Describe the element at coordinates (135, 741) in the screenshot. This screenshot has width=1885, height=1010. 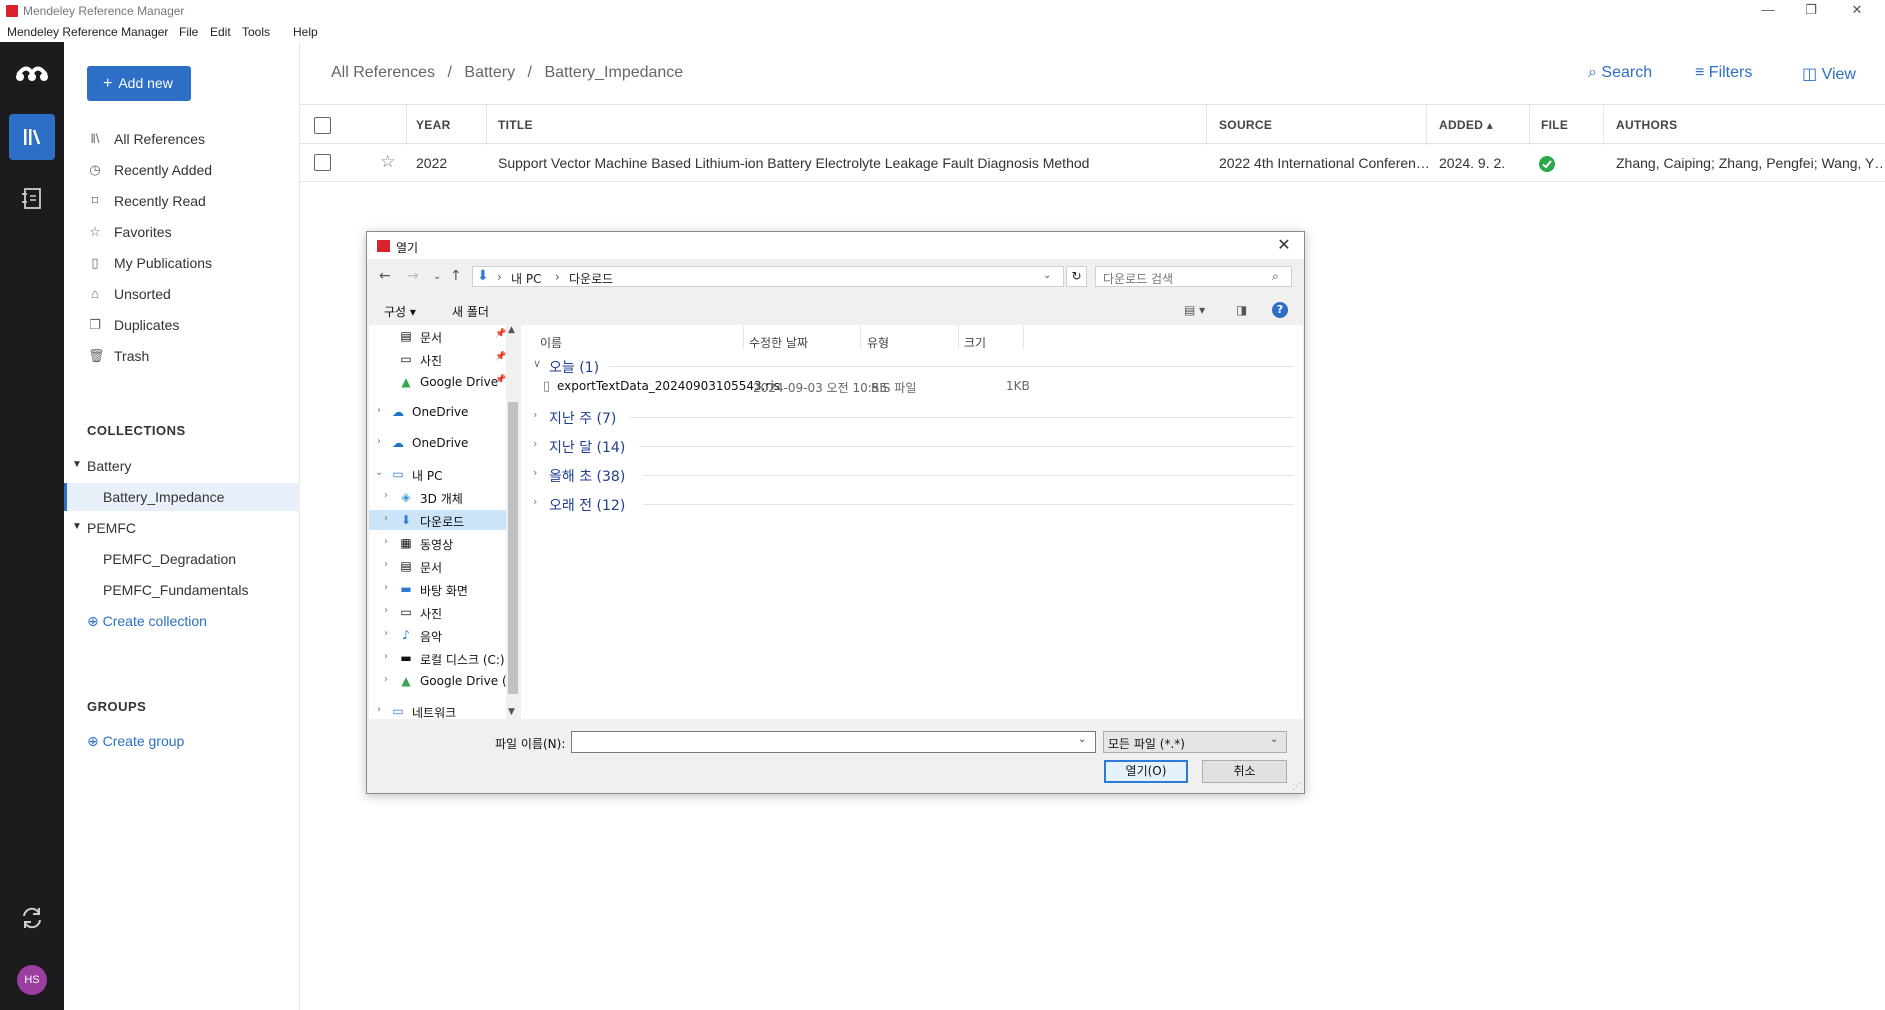
I see `create-group-link: ⊕ Create group` at that location.